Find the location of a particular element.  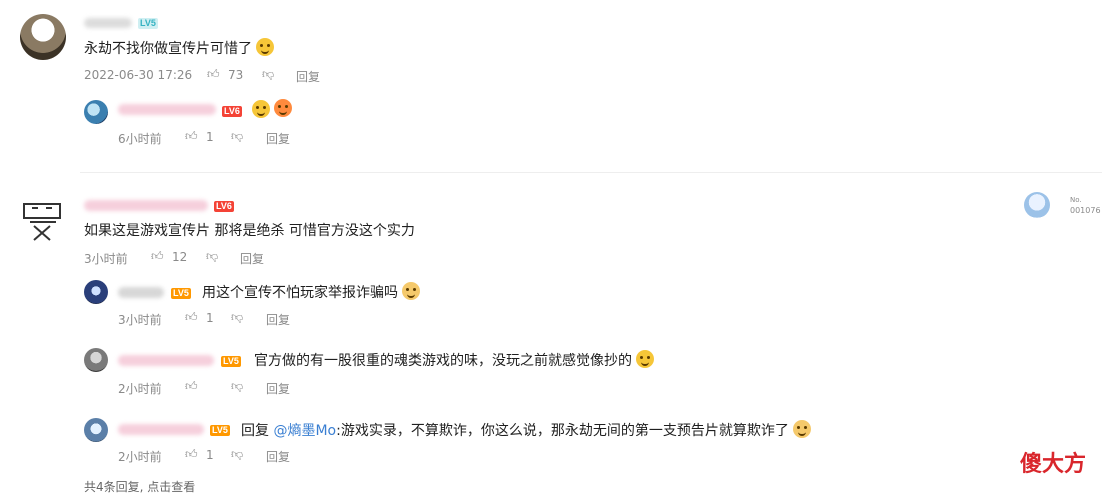

watermark: 傻大方 is located at coordinates (1053, 462).